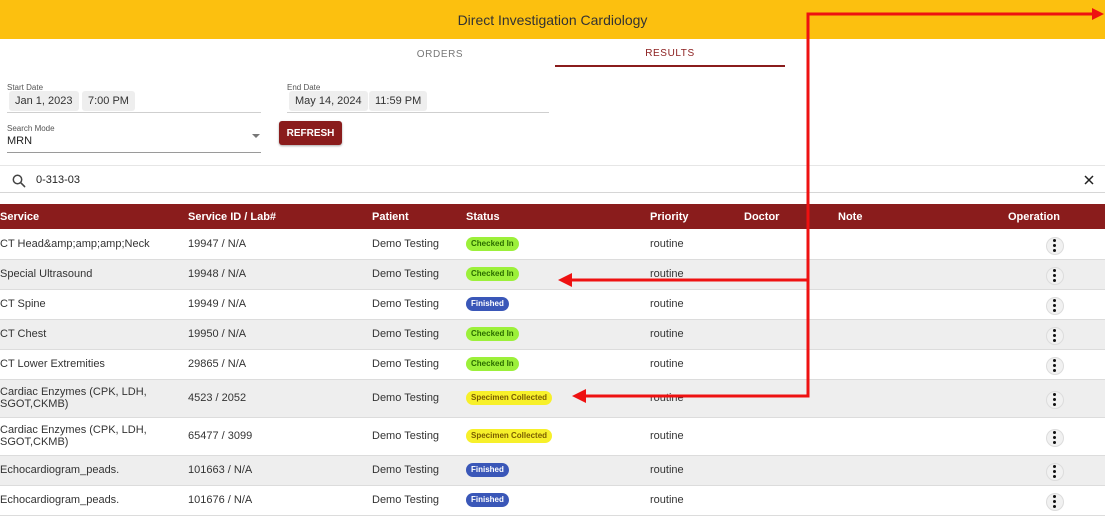 The width and height of the screenshot is (1105, 516). I want to click on column-header-doctor: Doctor, so click(787, 216).